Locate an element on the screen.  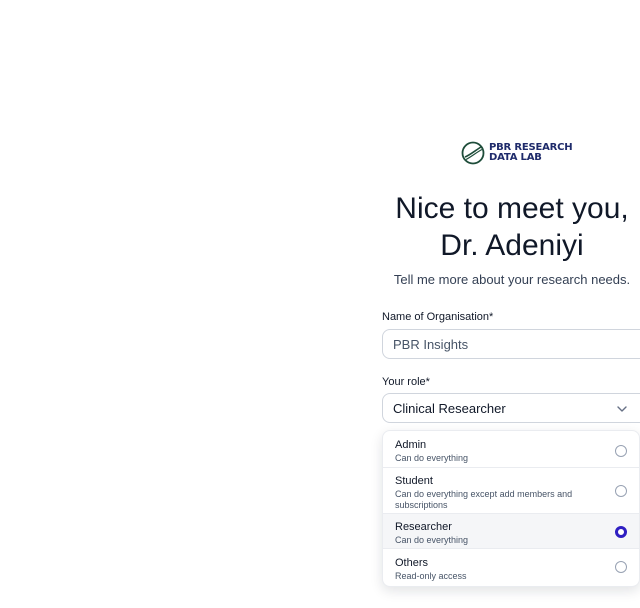
role-option-researcher: Researcher Can do everything is located at coordinates (511, 530).